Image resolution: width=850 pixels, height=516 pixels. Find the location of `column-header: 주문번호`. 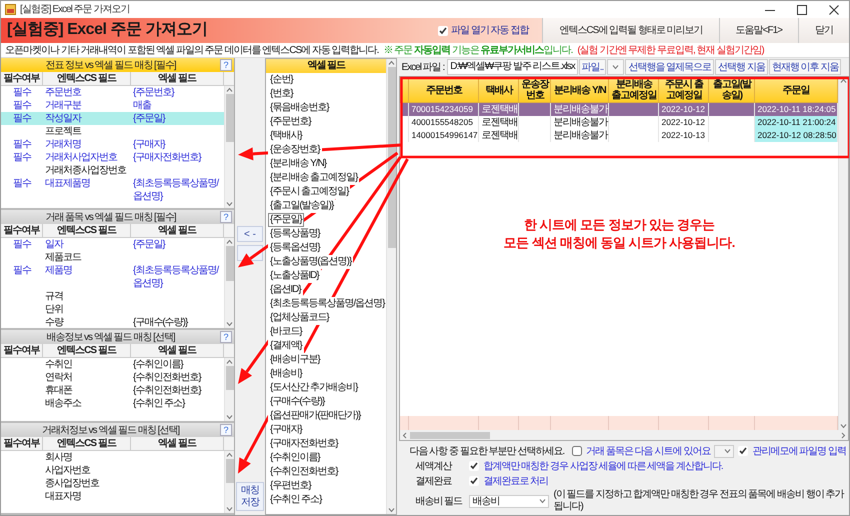

column-header: 주문번호 is located at coordinates (443, 90).